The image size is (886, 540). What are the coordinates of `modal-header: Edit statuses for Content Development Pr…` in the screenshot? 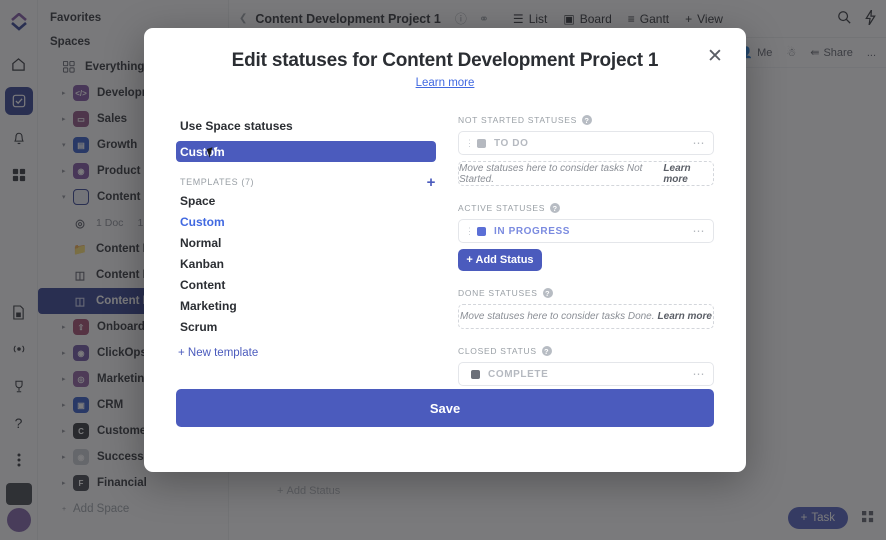 It's located at (445, 59).